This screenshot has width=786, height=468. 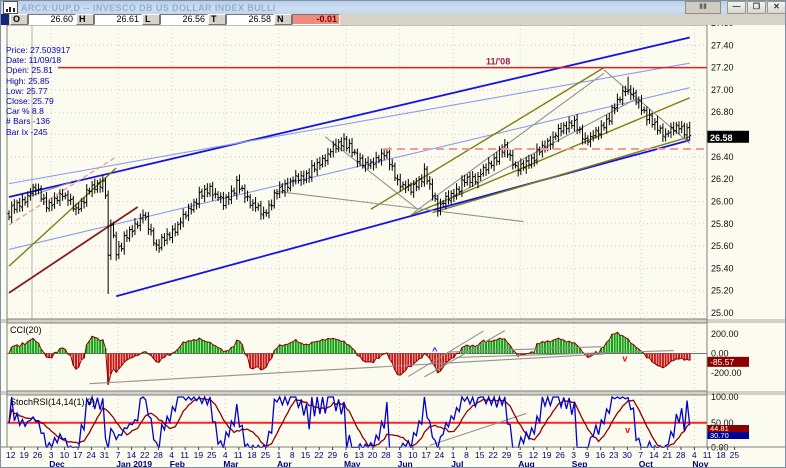 What do you see at coordinates (85, 19) in the screenshot?
I see `quote-label-H: H` at bounding box center [85, 19].